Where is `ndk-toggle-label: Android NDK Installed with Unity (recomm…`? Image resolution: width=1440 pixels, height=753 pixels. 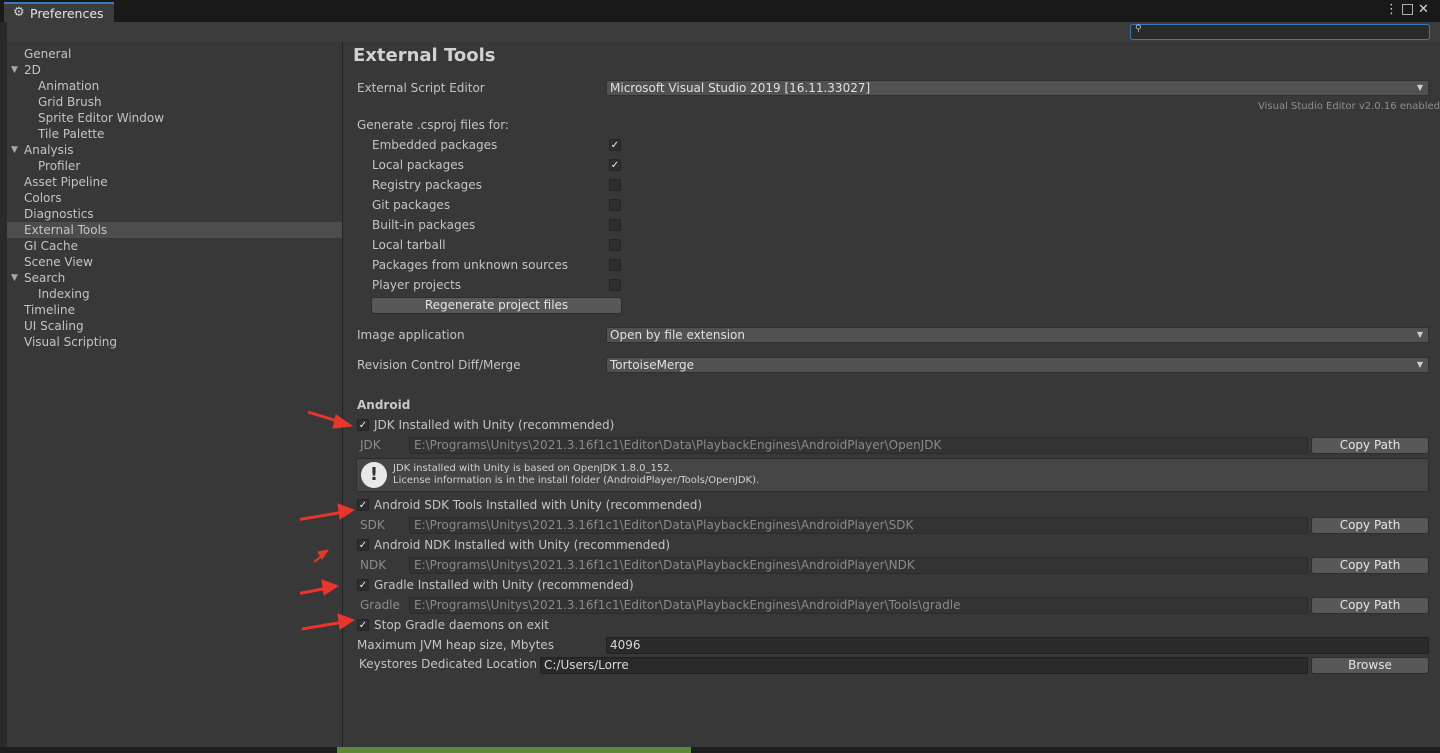
ndk-toggle-label: Android NDK Installed with Unity (recomm… is located at coordinates (522, 545).